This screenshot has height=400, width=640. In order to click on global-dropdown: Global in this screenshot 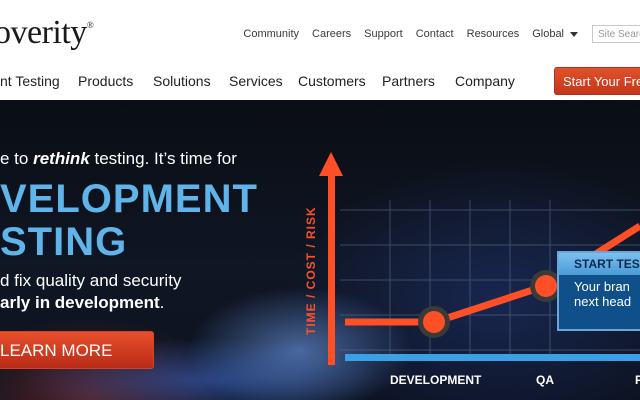, I will do `click(555, 34)`.